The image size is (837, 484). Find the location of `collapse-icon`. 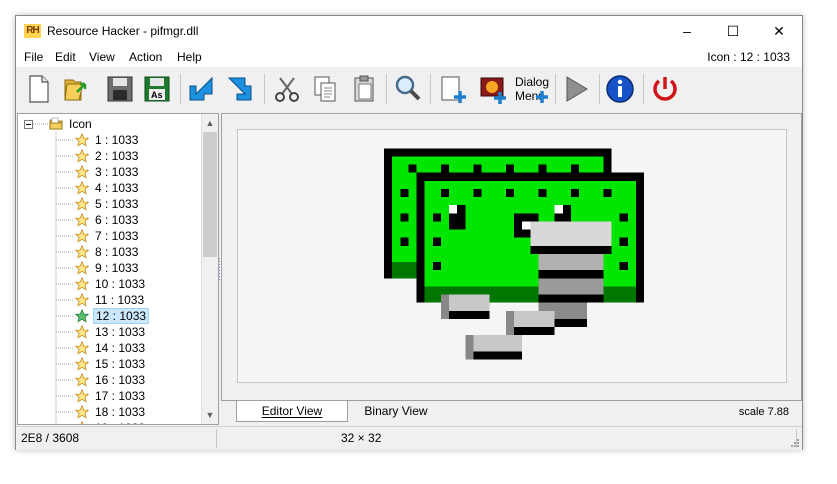

collapse-icon is located at coordinates (28, 124).